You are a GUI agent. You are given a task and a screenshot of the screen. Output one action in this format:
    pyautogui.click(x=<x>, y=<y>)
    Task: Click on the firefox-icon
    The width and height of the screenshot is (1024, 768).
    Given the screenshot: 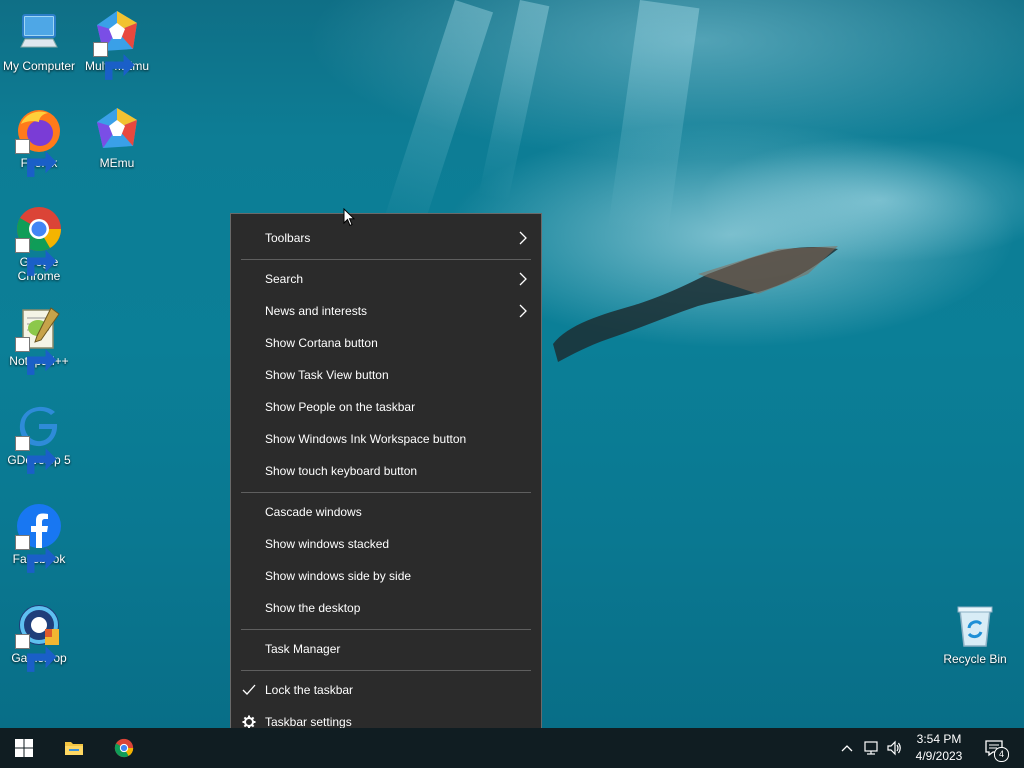 What is the action you would take?
    pyautogui.click(x=39, y=141)
    